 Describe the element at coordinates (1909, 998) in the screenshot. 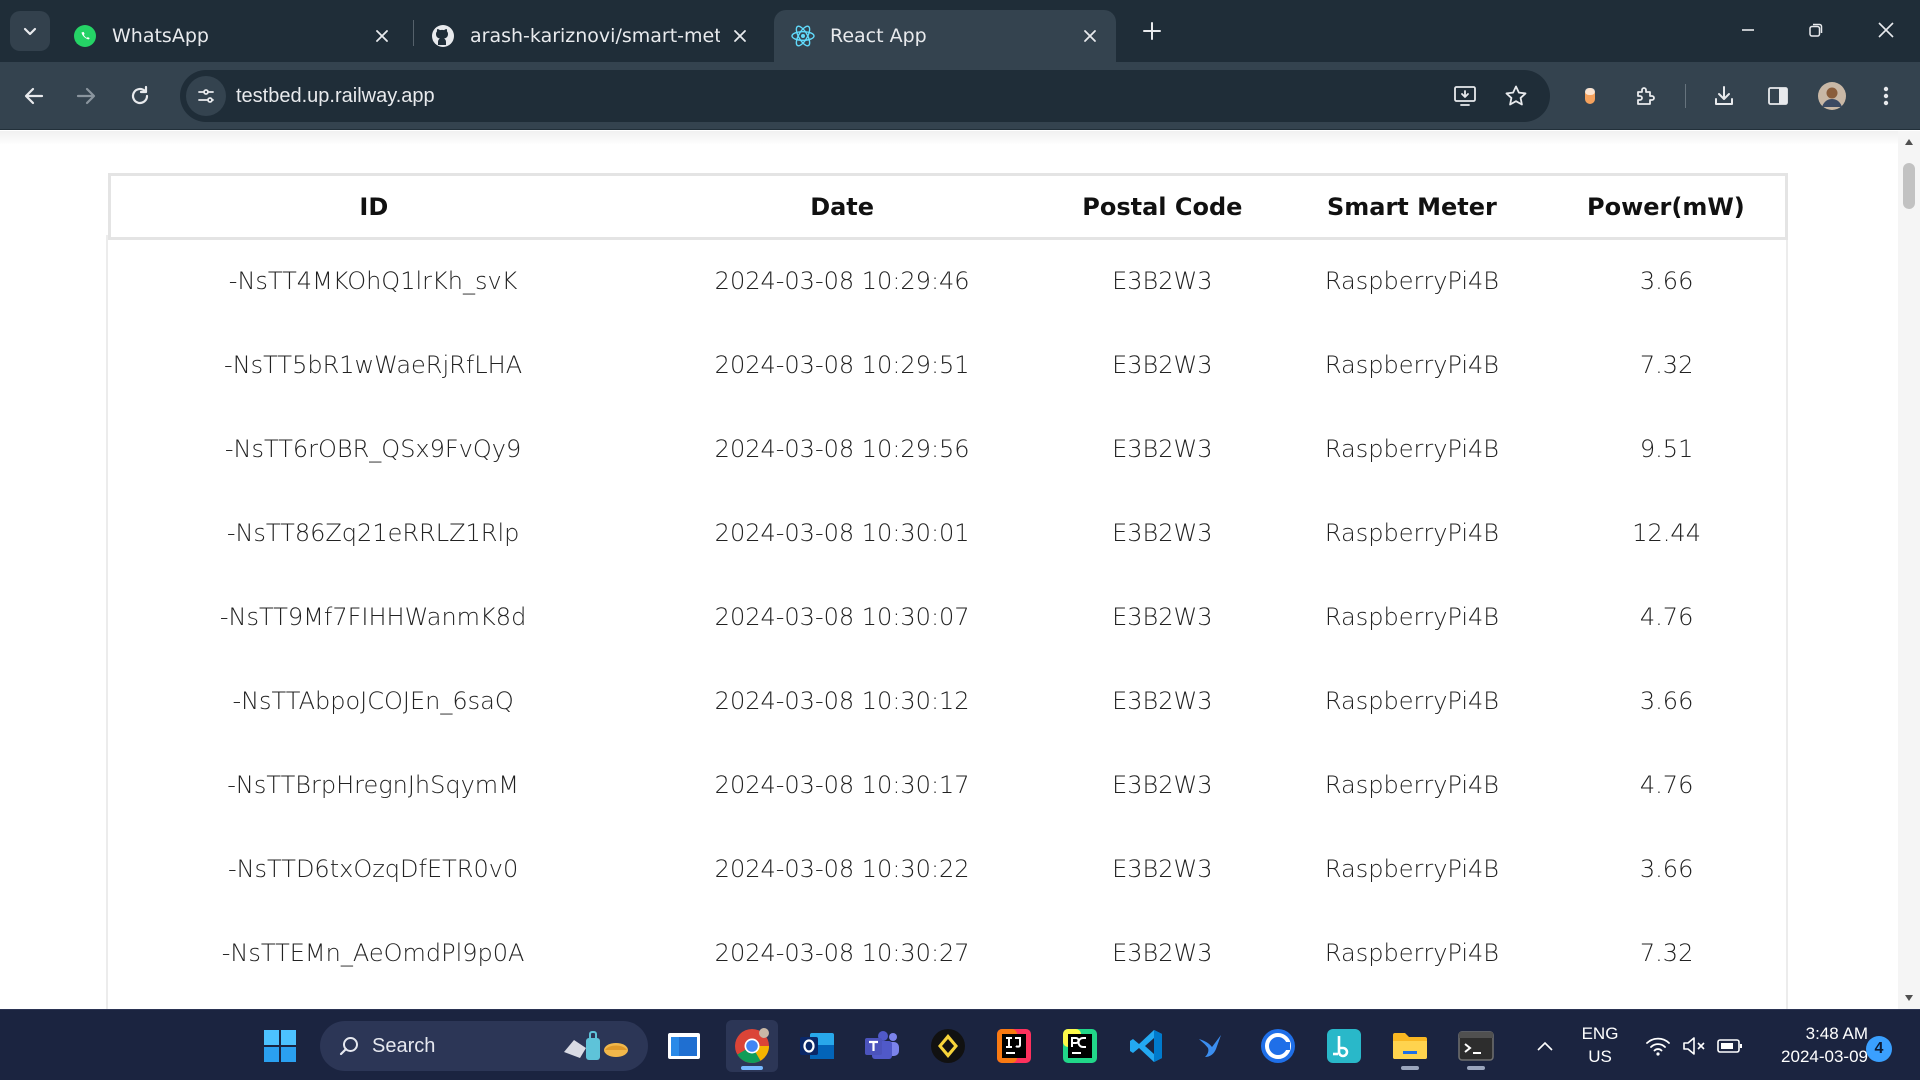

I see `scroll-down-button` at that location.